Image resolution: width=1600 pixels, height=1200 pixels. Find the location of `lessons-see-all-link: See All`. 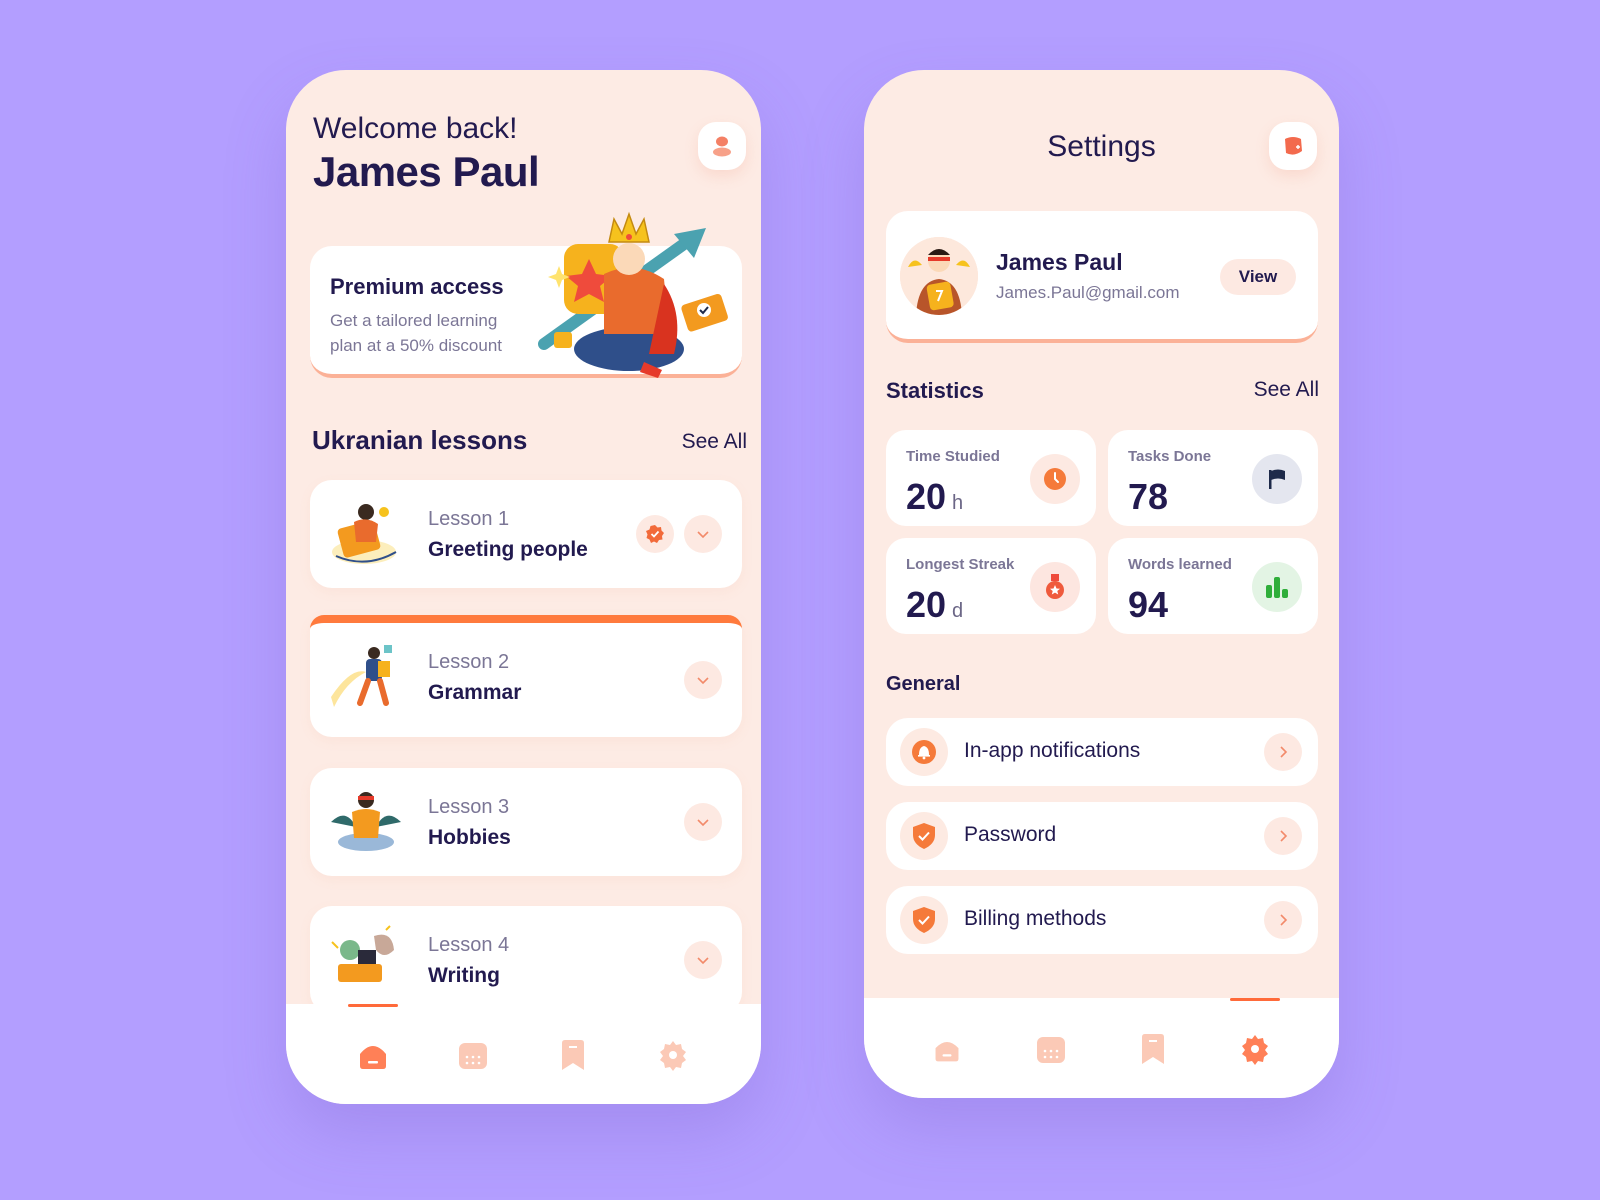

lessons-see-all-link: See All is located at coordinates (714, 442).